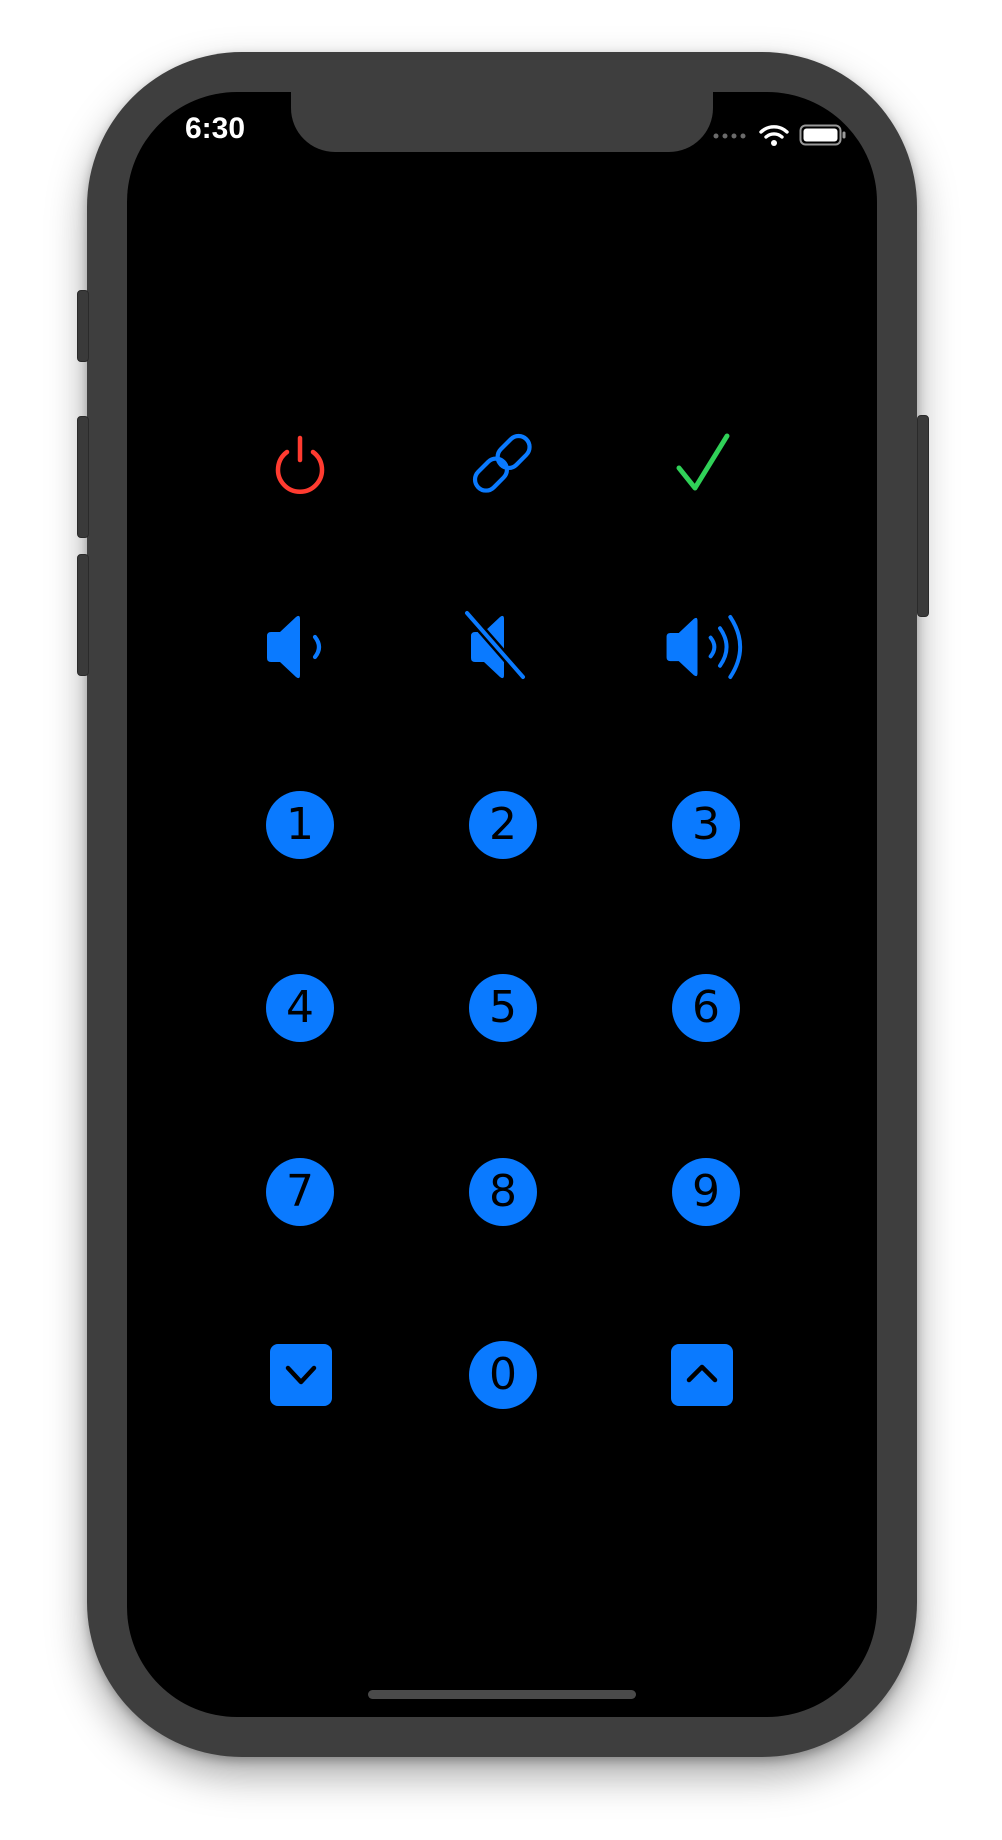  I want to click on battery-icon, so click(823, 137).